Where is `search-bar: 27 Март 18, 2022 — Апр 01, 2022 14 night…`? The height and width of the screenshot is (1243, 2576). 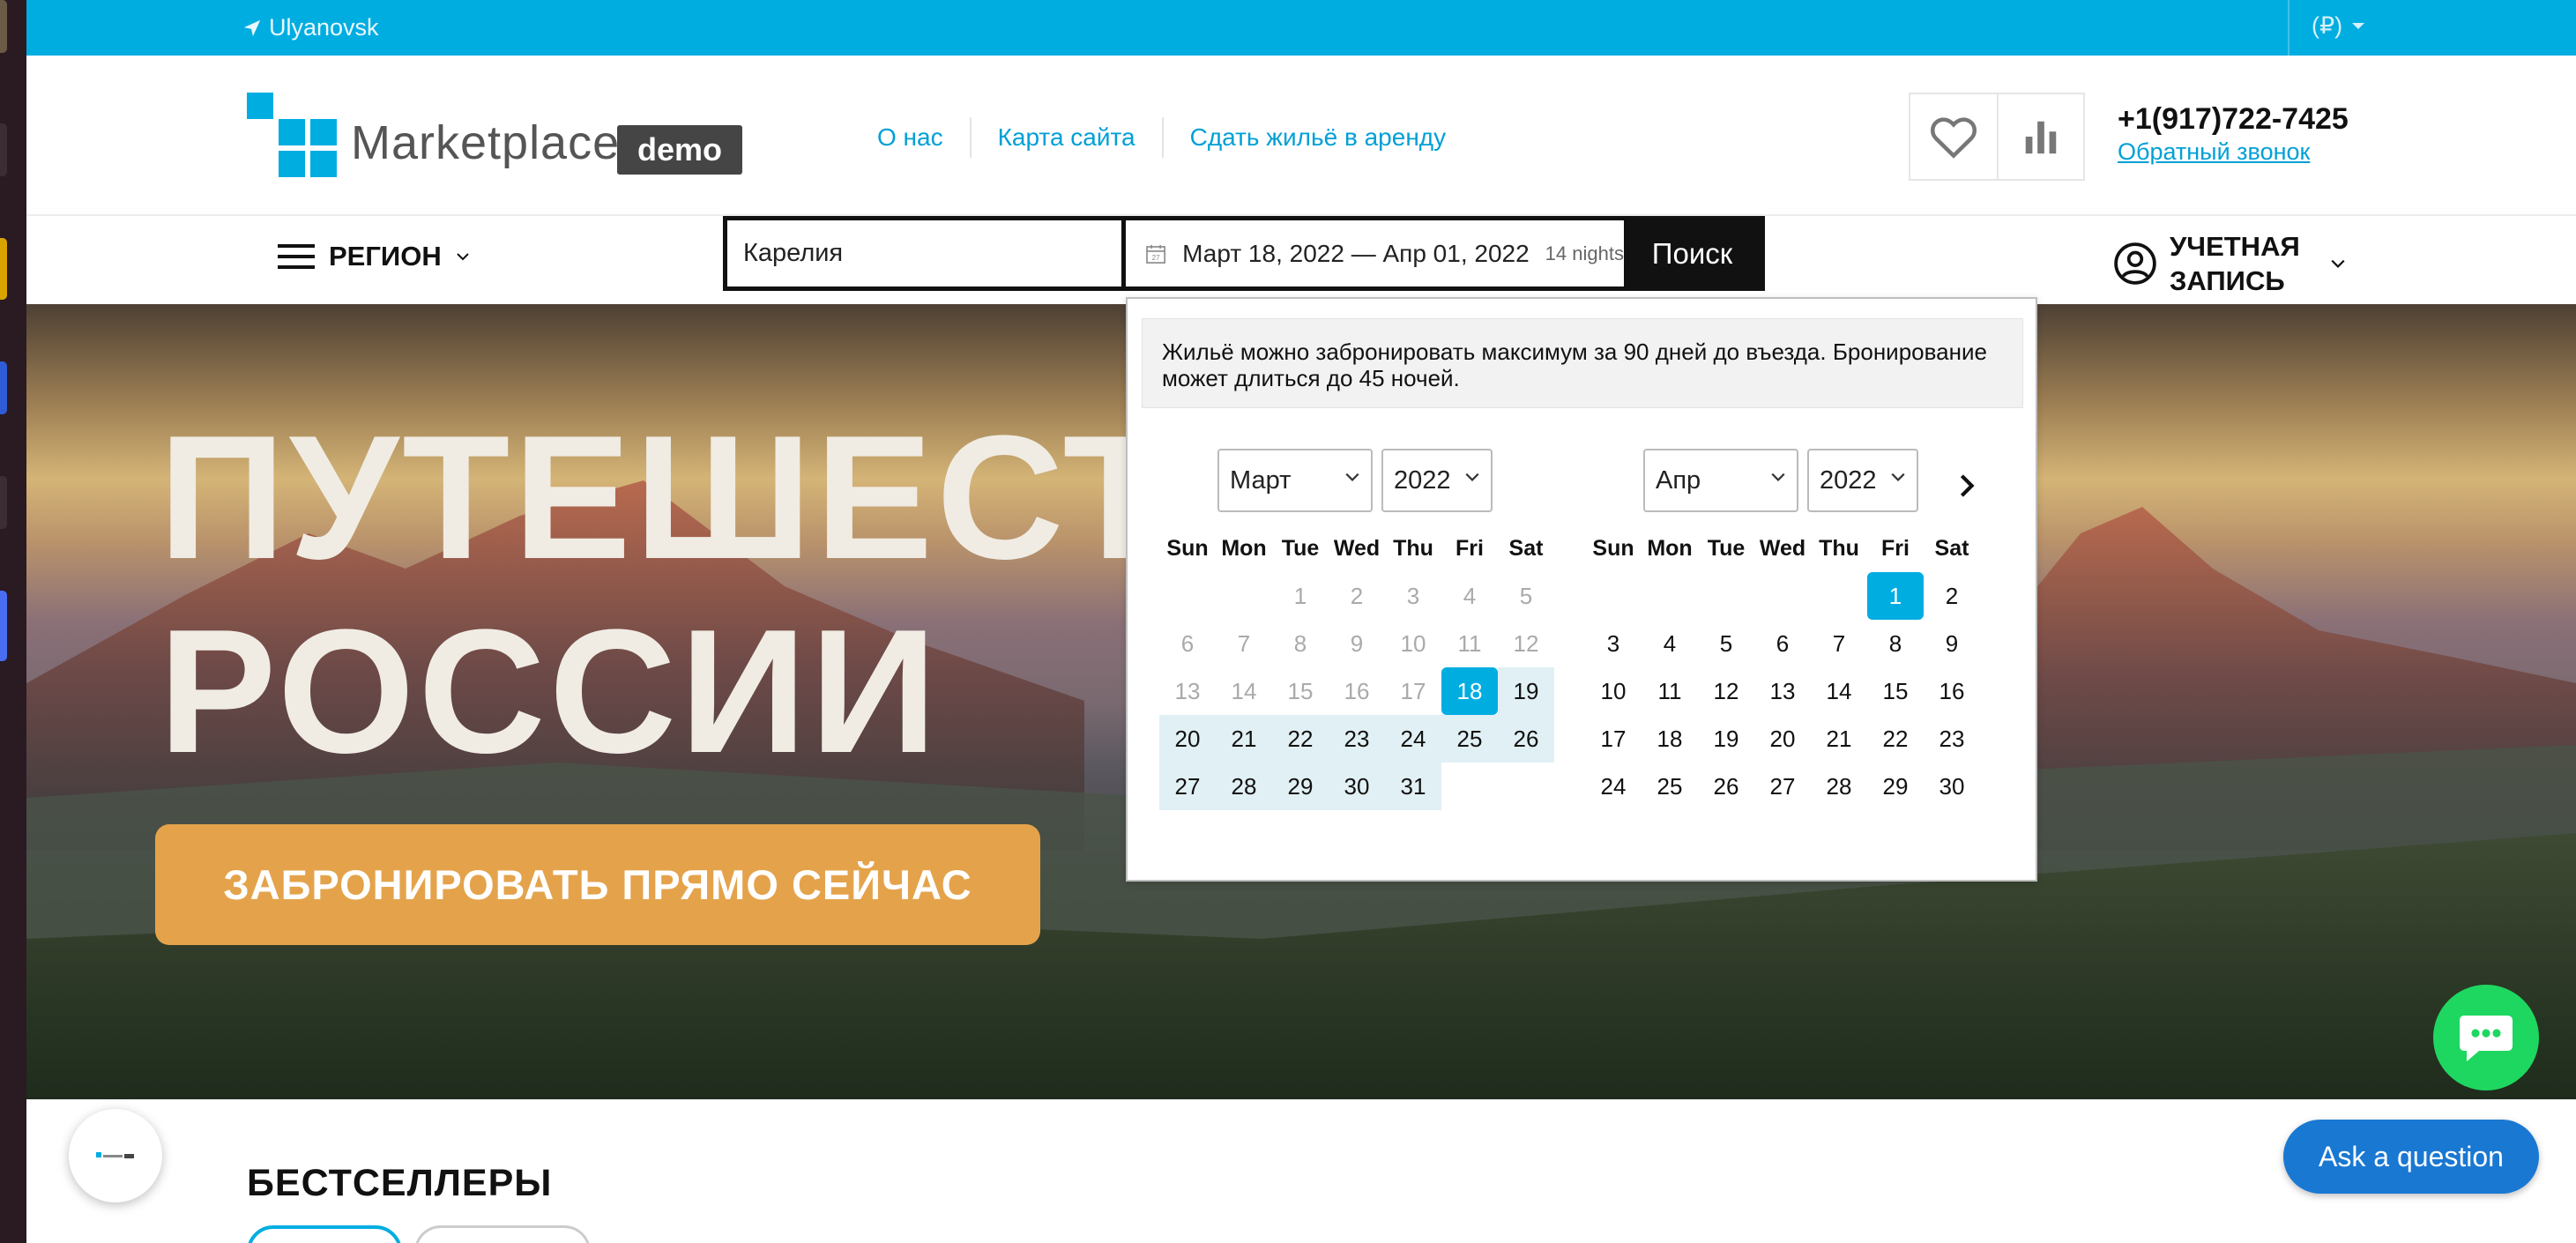 search-bar: 27 Март 18, 2022 — Апр 01, 2022 14 night… is located at coordinates (1244, 253).